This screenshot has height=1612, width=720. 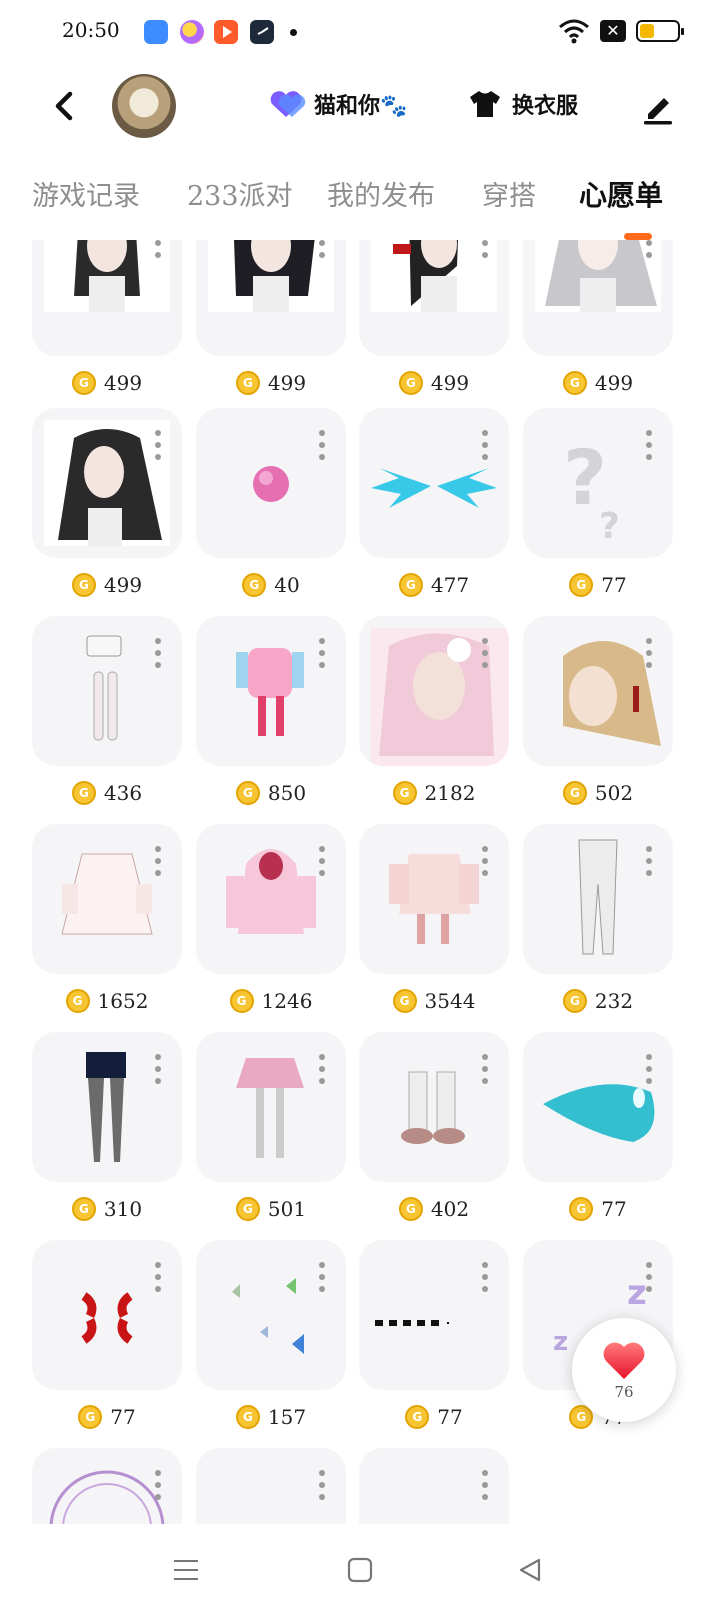 I want to click on wishlist-item: 477, so click(x=434, y=503).